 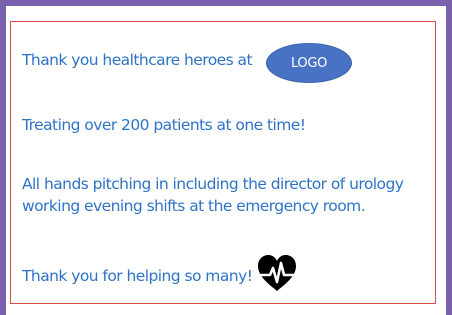 What do you see at coordinates (164, 125) in the screenshot?
I see `patients-text: Treating over 200 patients at one time!` at bounding box center [164, 125].